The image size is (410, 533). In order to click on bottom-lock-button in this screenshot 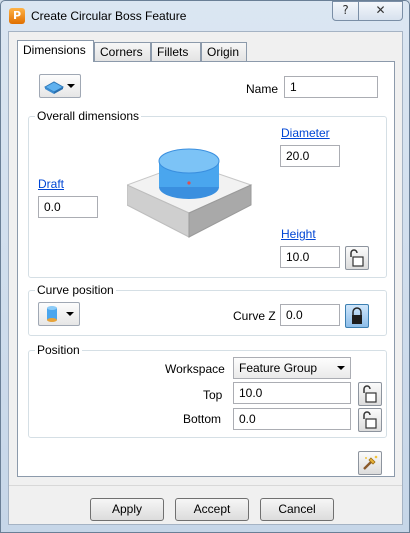, I will do `click(370, 420)`.